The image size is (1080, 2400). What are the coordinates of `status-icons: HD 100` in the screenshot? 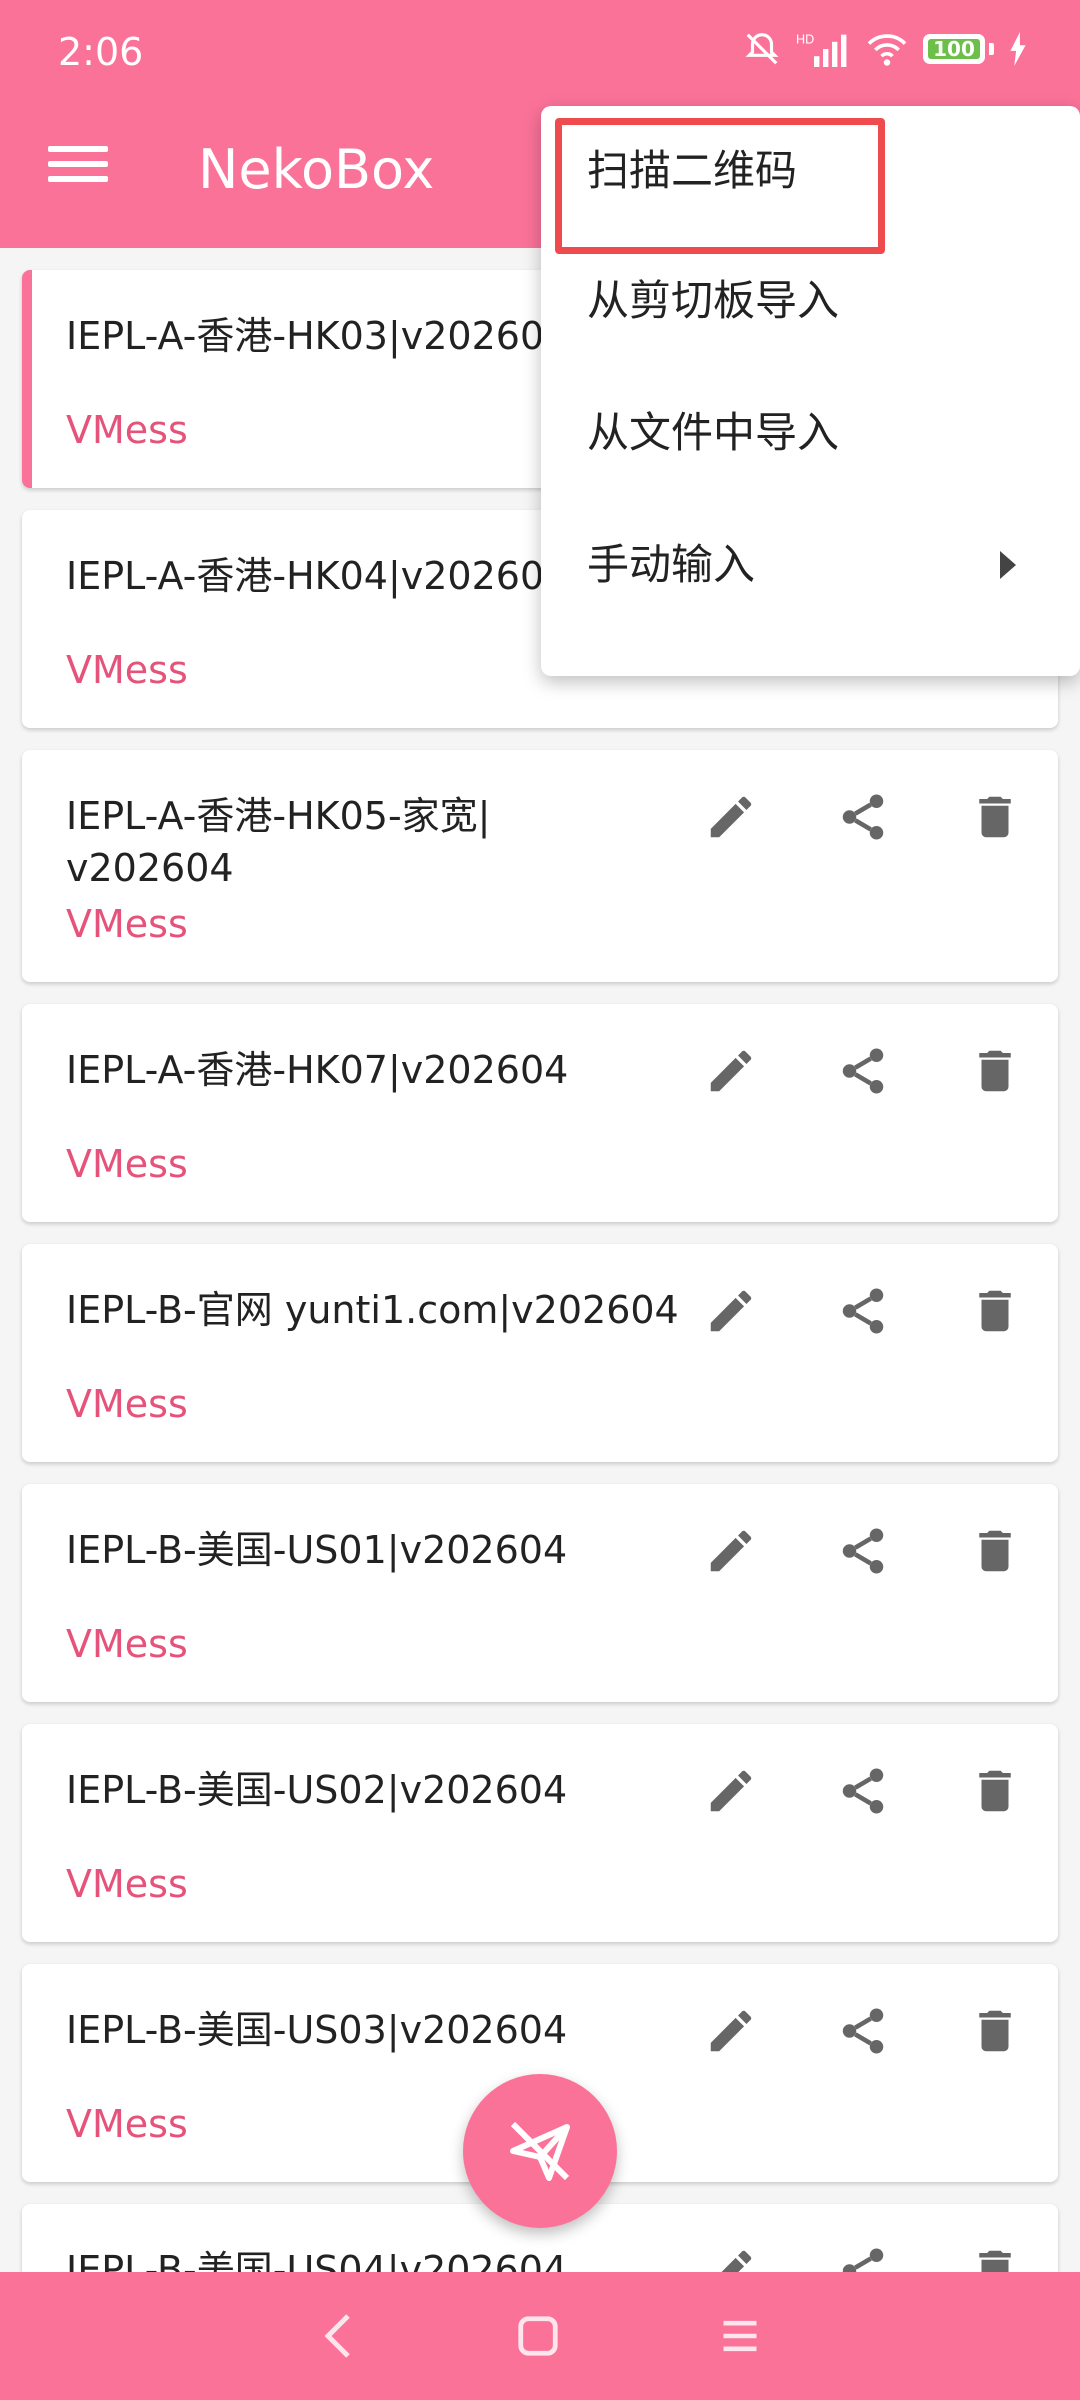 It's located at (885, 49).